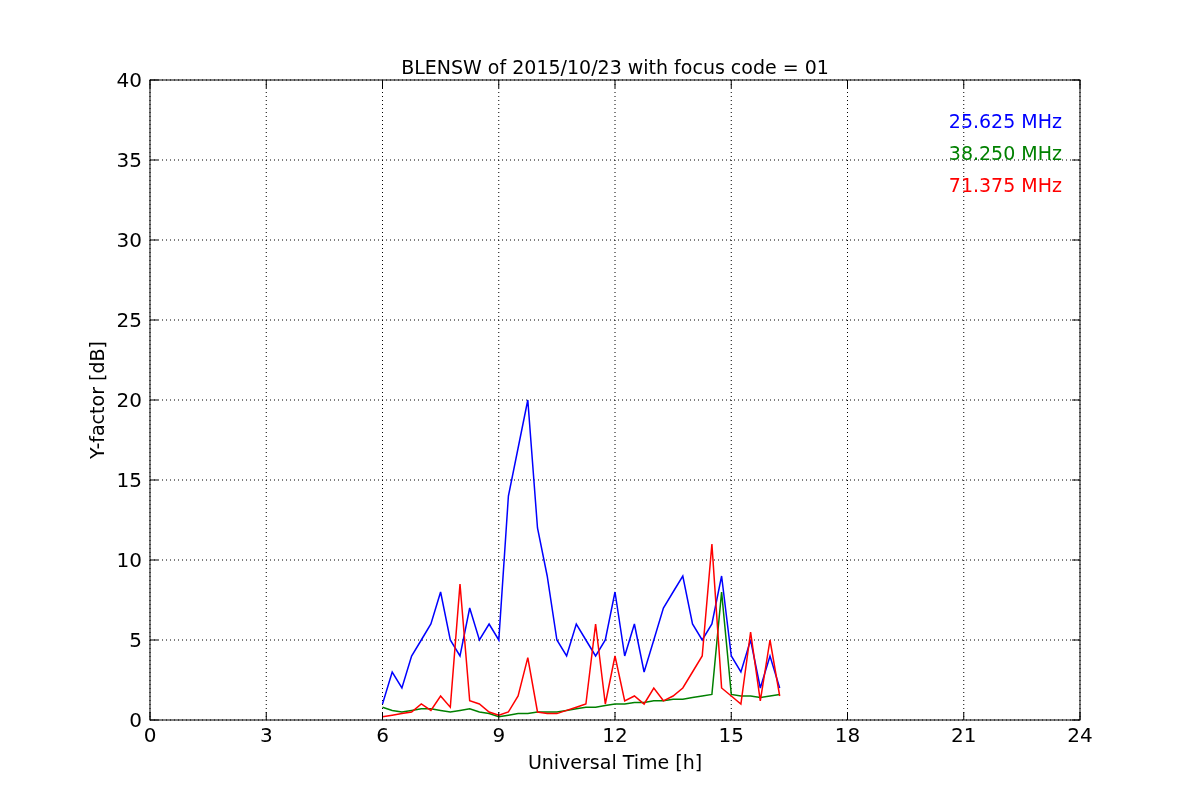 The image size is (1200, 800). Describe the element at coordinates (129, 400) in the screenshot. I see `y-tick-label: 20` at that location.